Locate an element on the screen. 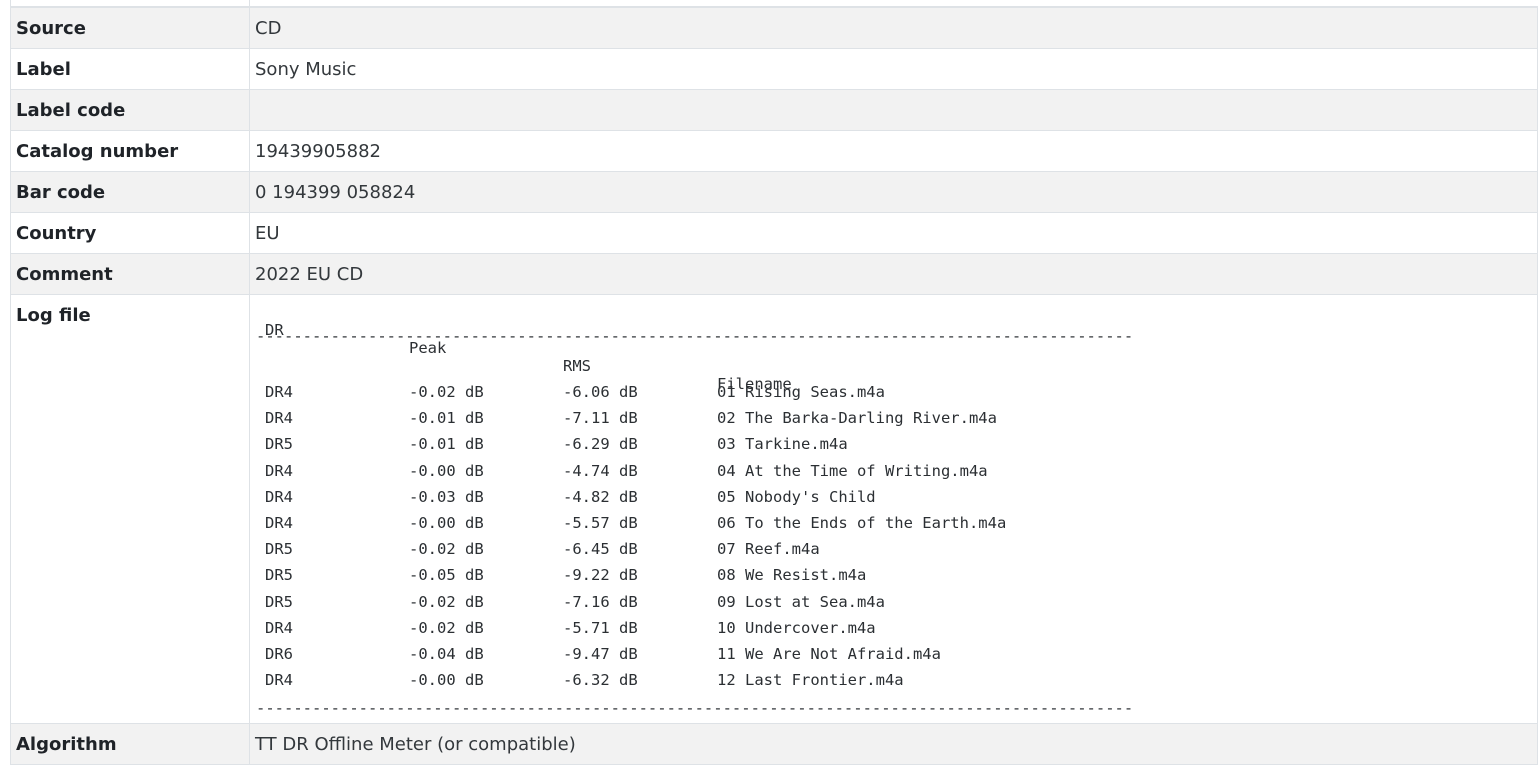  log-filename-value: 07 Reef.m4a is located at coordinates (768, 549).